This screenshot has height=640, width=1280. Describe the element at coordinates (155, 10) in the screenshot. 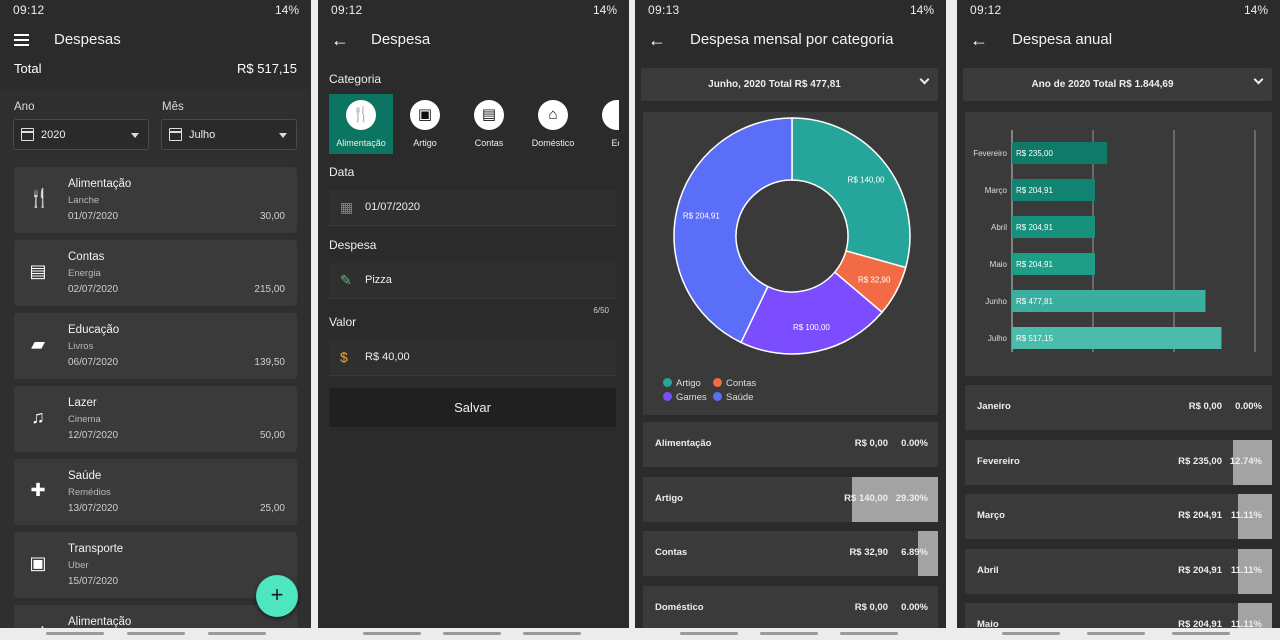

I see `status-bar: 09:12 14%` at that location.